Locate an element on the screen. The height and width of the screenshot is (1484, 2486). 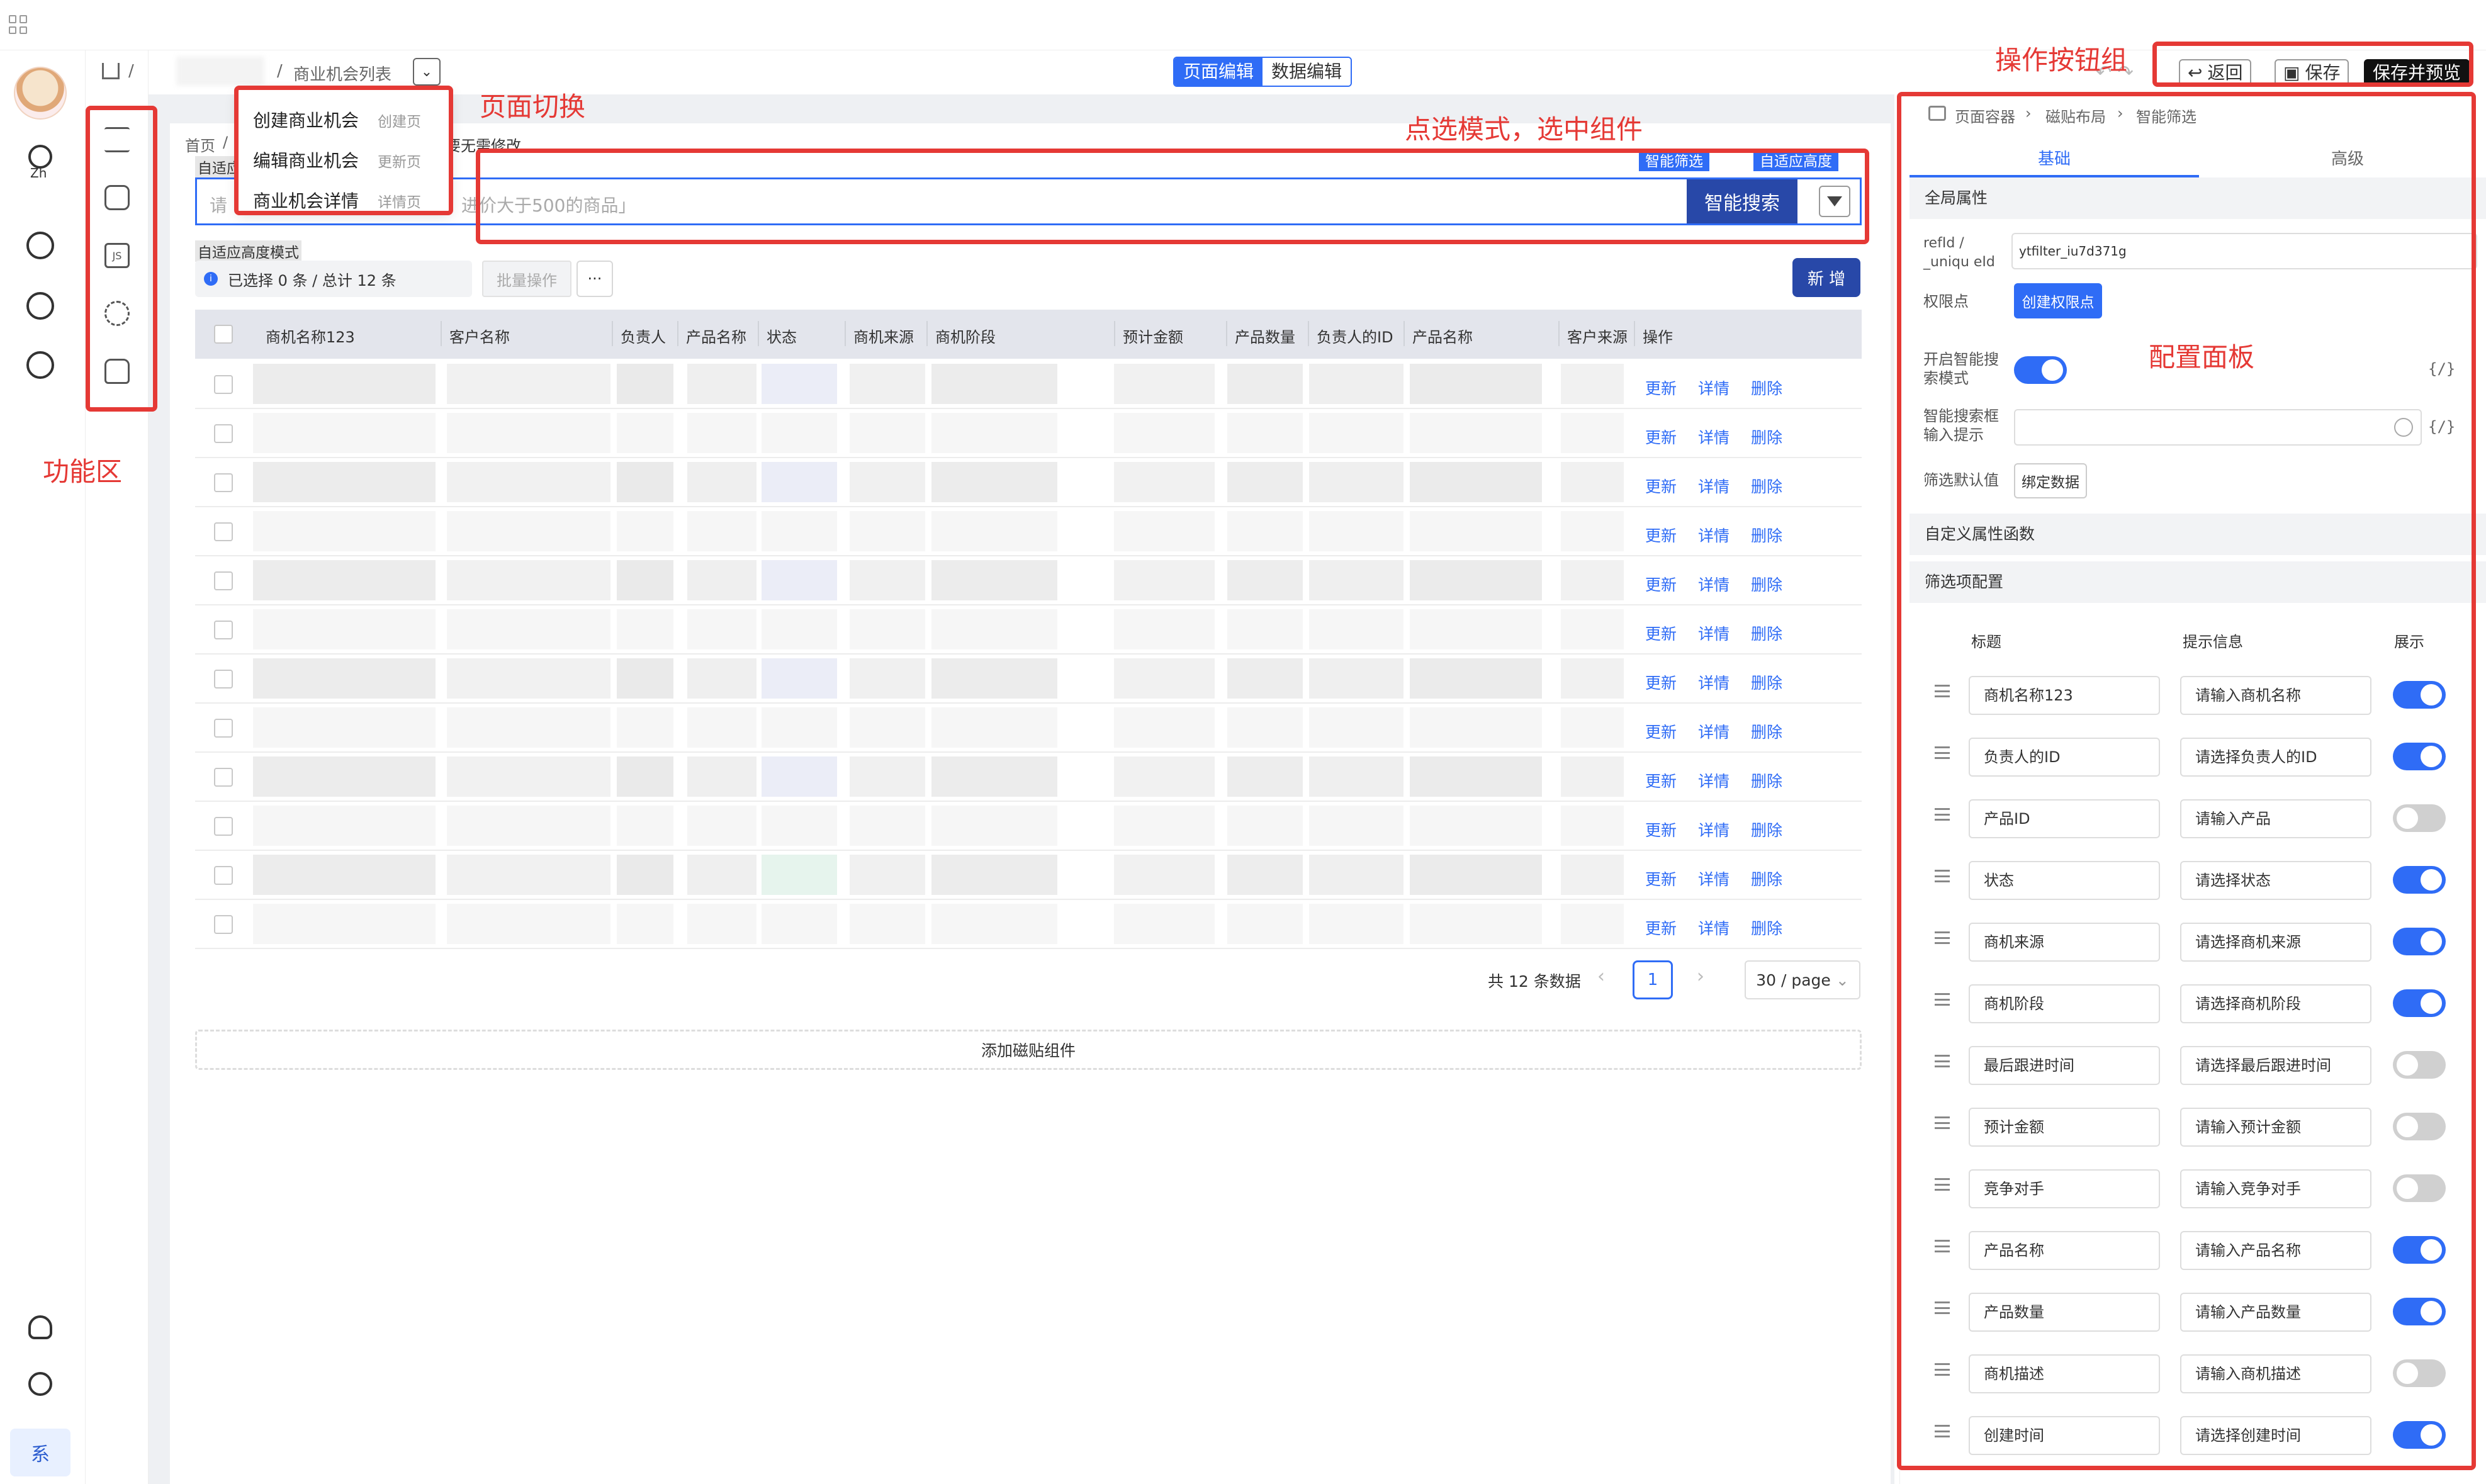
home-icon is located at coordinates (111, 71).